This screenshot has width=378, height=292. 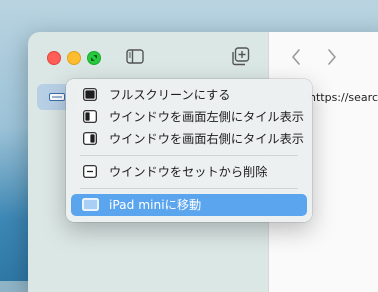 I want to click on close-button, so click(x=54, y=58).